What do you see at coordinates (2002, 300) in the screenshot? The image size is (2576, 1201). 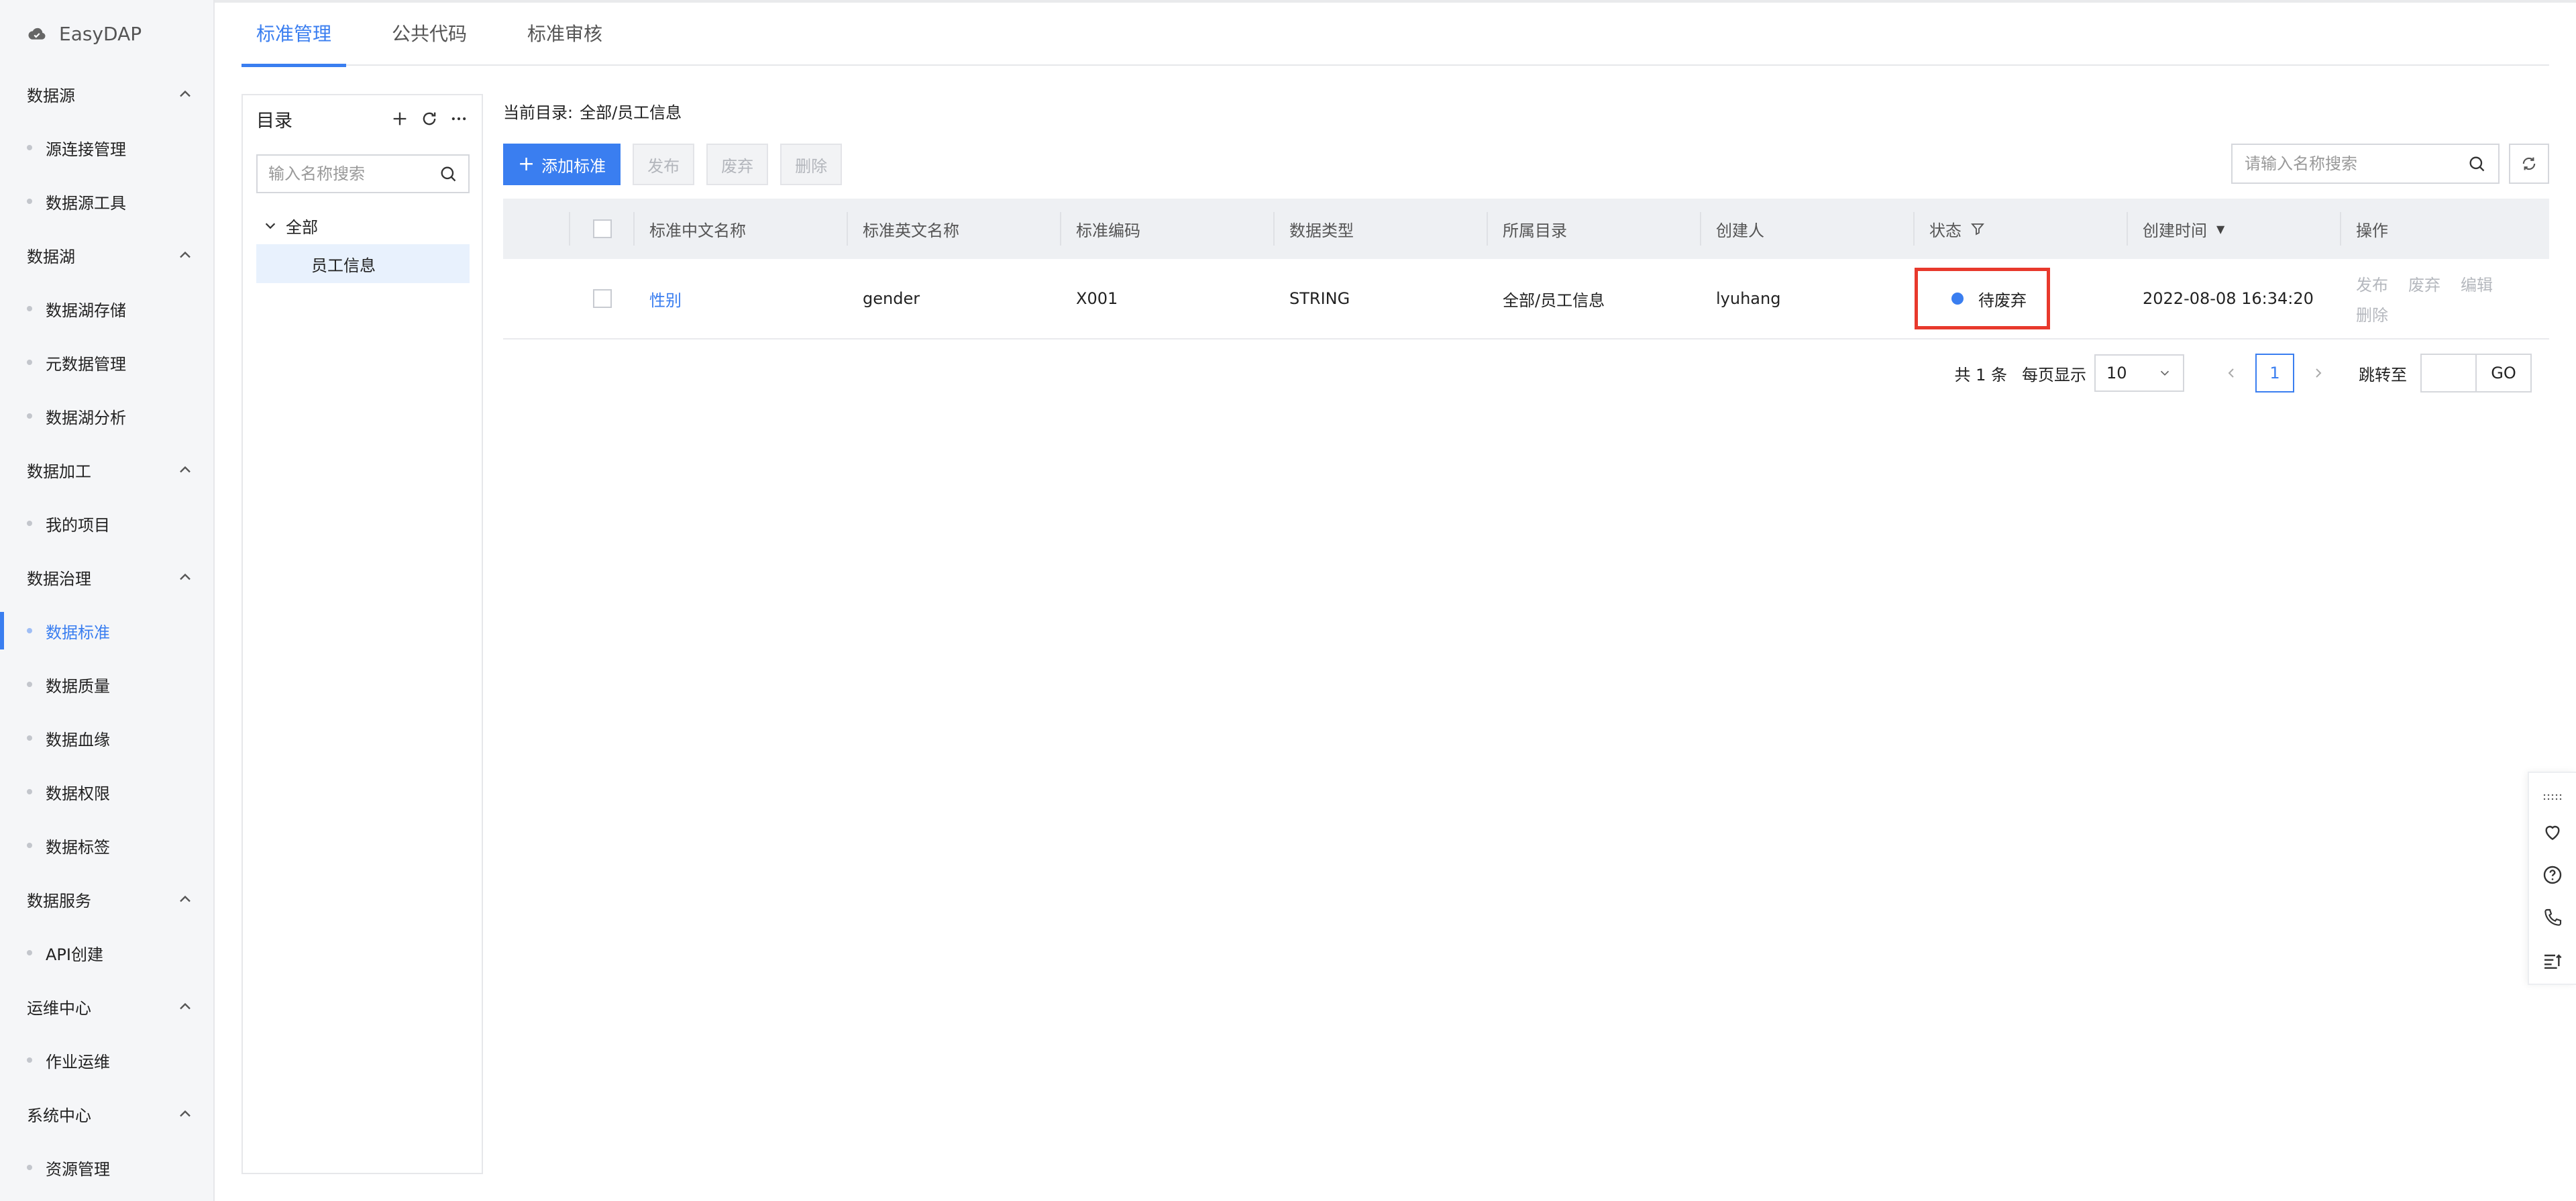 I see `status-text: 待废弃` at bounding box center [2002, 300].